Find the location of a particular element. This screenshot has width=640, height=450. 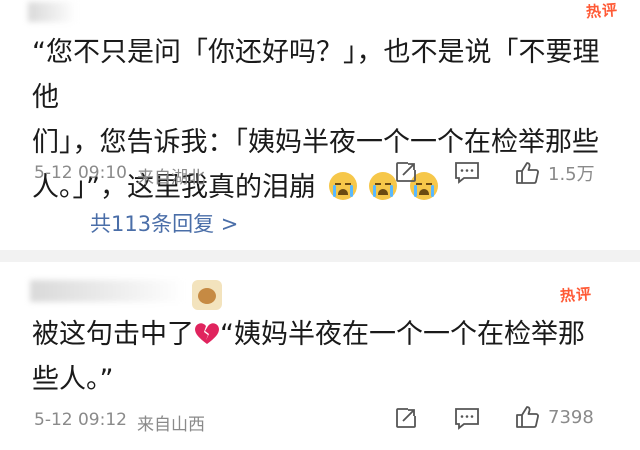

comment-location: 来自湖北 is located at coordinates (170, 178).